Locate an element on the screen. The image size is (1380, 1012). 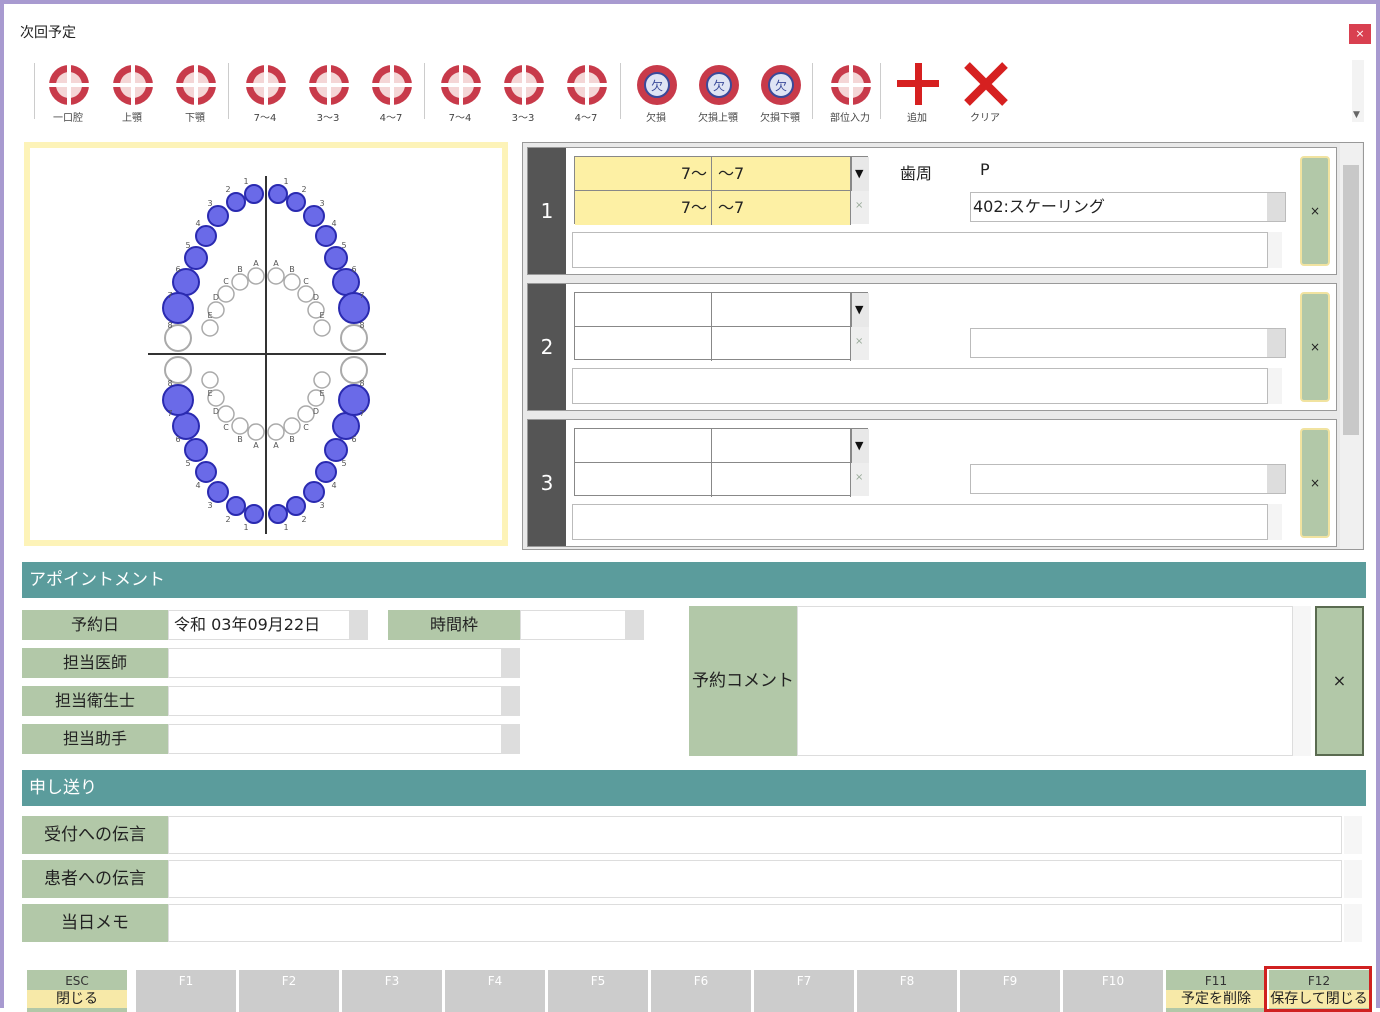
comment-scrollbar is located at coordinates (1302, 681).